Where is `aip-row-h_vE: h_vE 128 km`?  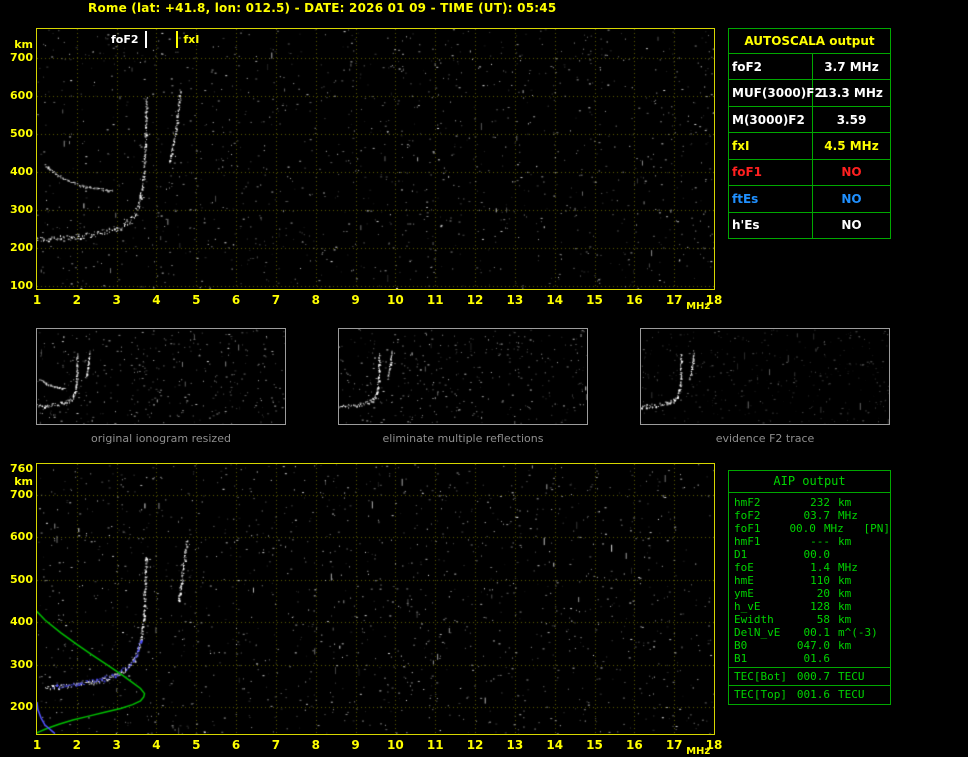
aip-row-h_vE: h_vE 128 km is located at coordinates (809, 606).